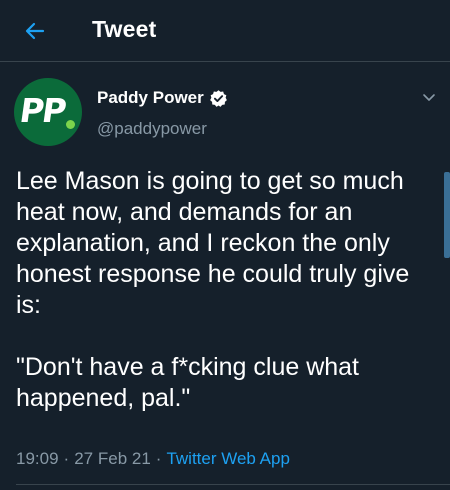 This screenshot has width=450, height=490. Describe the element at coordinates (153, 459) in the screenshot. I see `tweet-meta: 19:09 · 27 Feb 21 · Twitter Web App` at that location.